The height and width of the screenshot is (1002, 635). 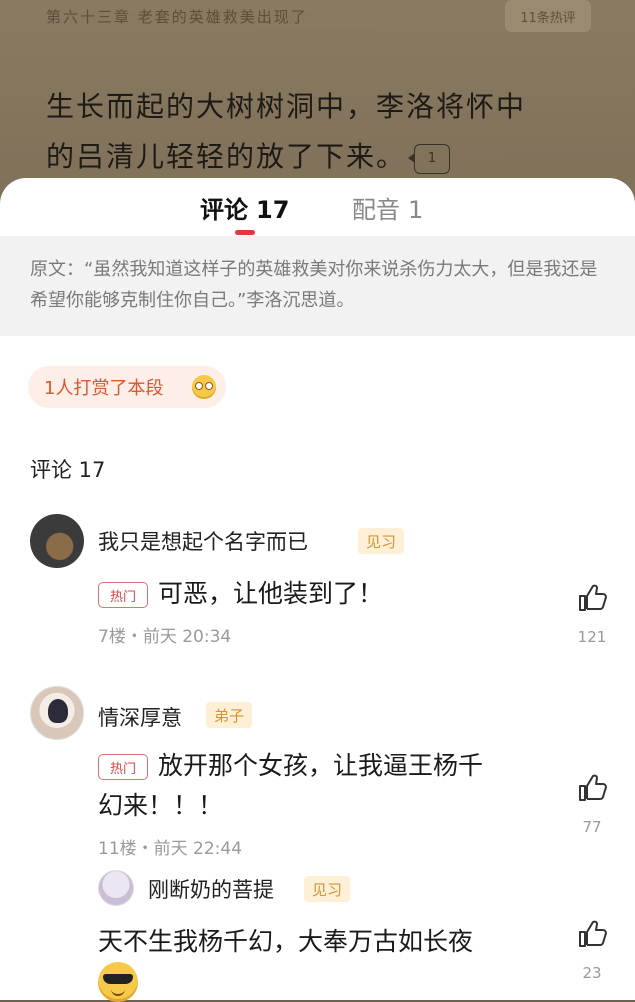 I want to click on comment-text: 可恶，让他装到了！, so click(x=270, y=594).